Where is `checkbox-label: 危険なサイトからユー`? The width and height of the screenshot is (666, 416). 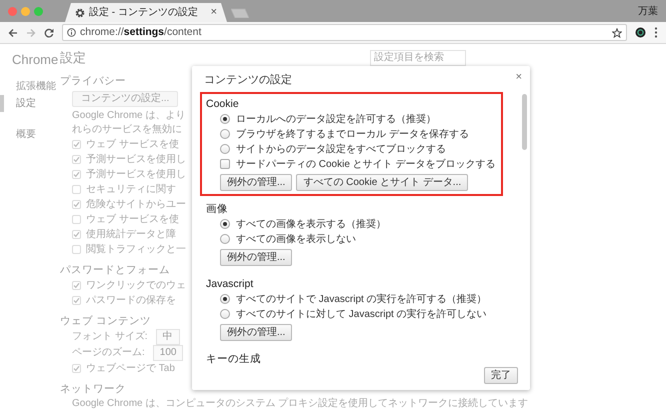 checkbox-label: 危険なサイトからユー is located at coordinates (136, 205).